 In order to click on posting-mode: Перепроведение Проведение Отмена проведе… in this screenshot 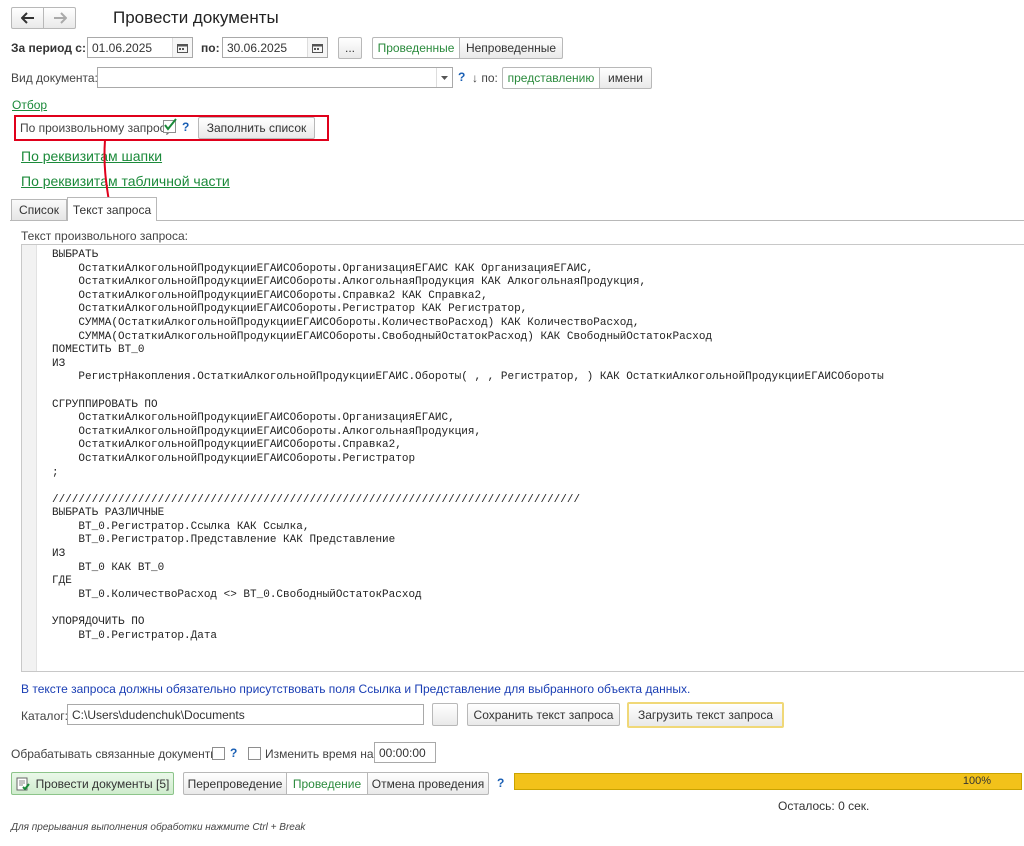, I will do `click(336, 783)`.